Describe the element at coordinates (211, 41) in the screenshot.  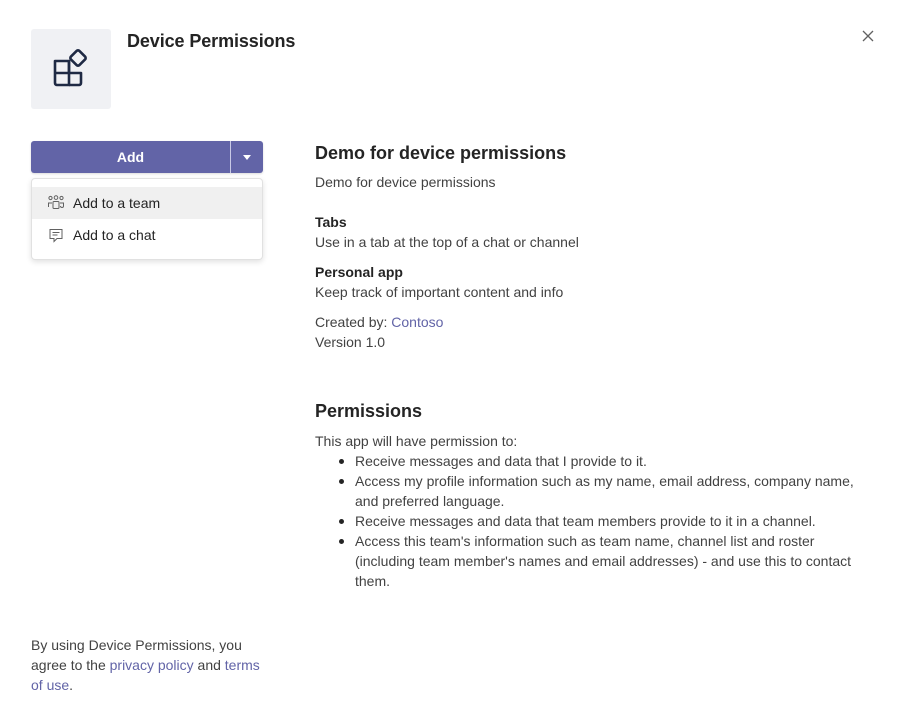
I see `app-title: Device Permissions` at that location.